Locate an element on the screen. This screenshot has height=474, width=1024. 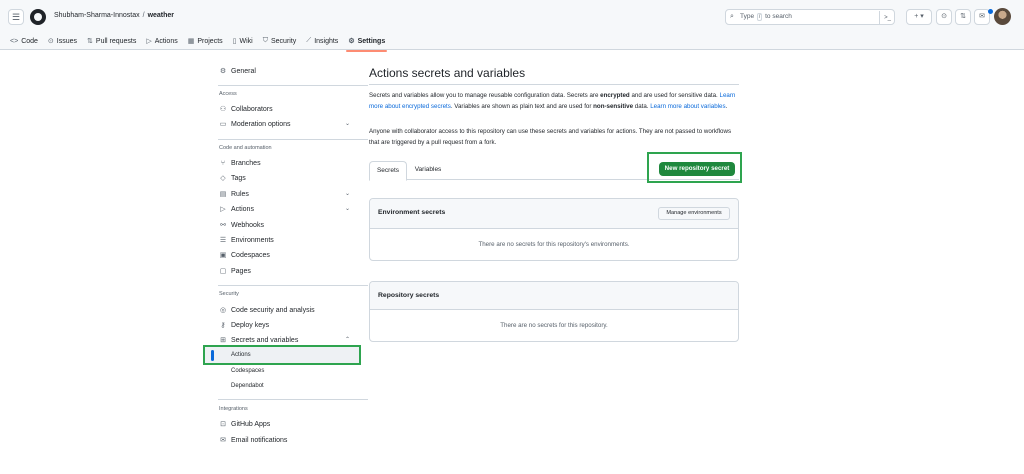
mail-icon: ✉ is located at coordinates (223, 440).